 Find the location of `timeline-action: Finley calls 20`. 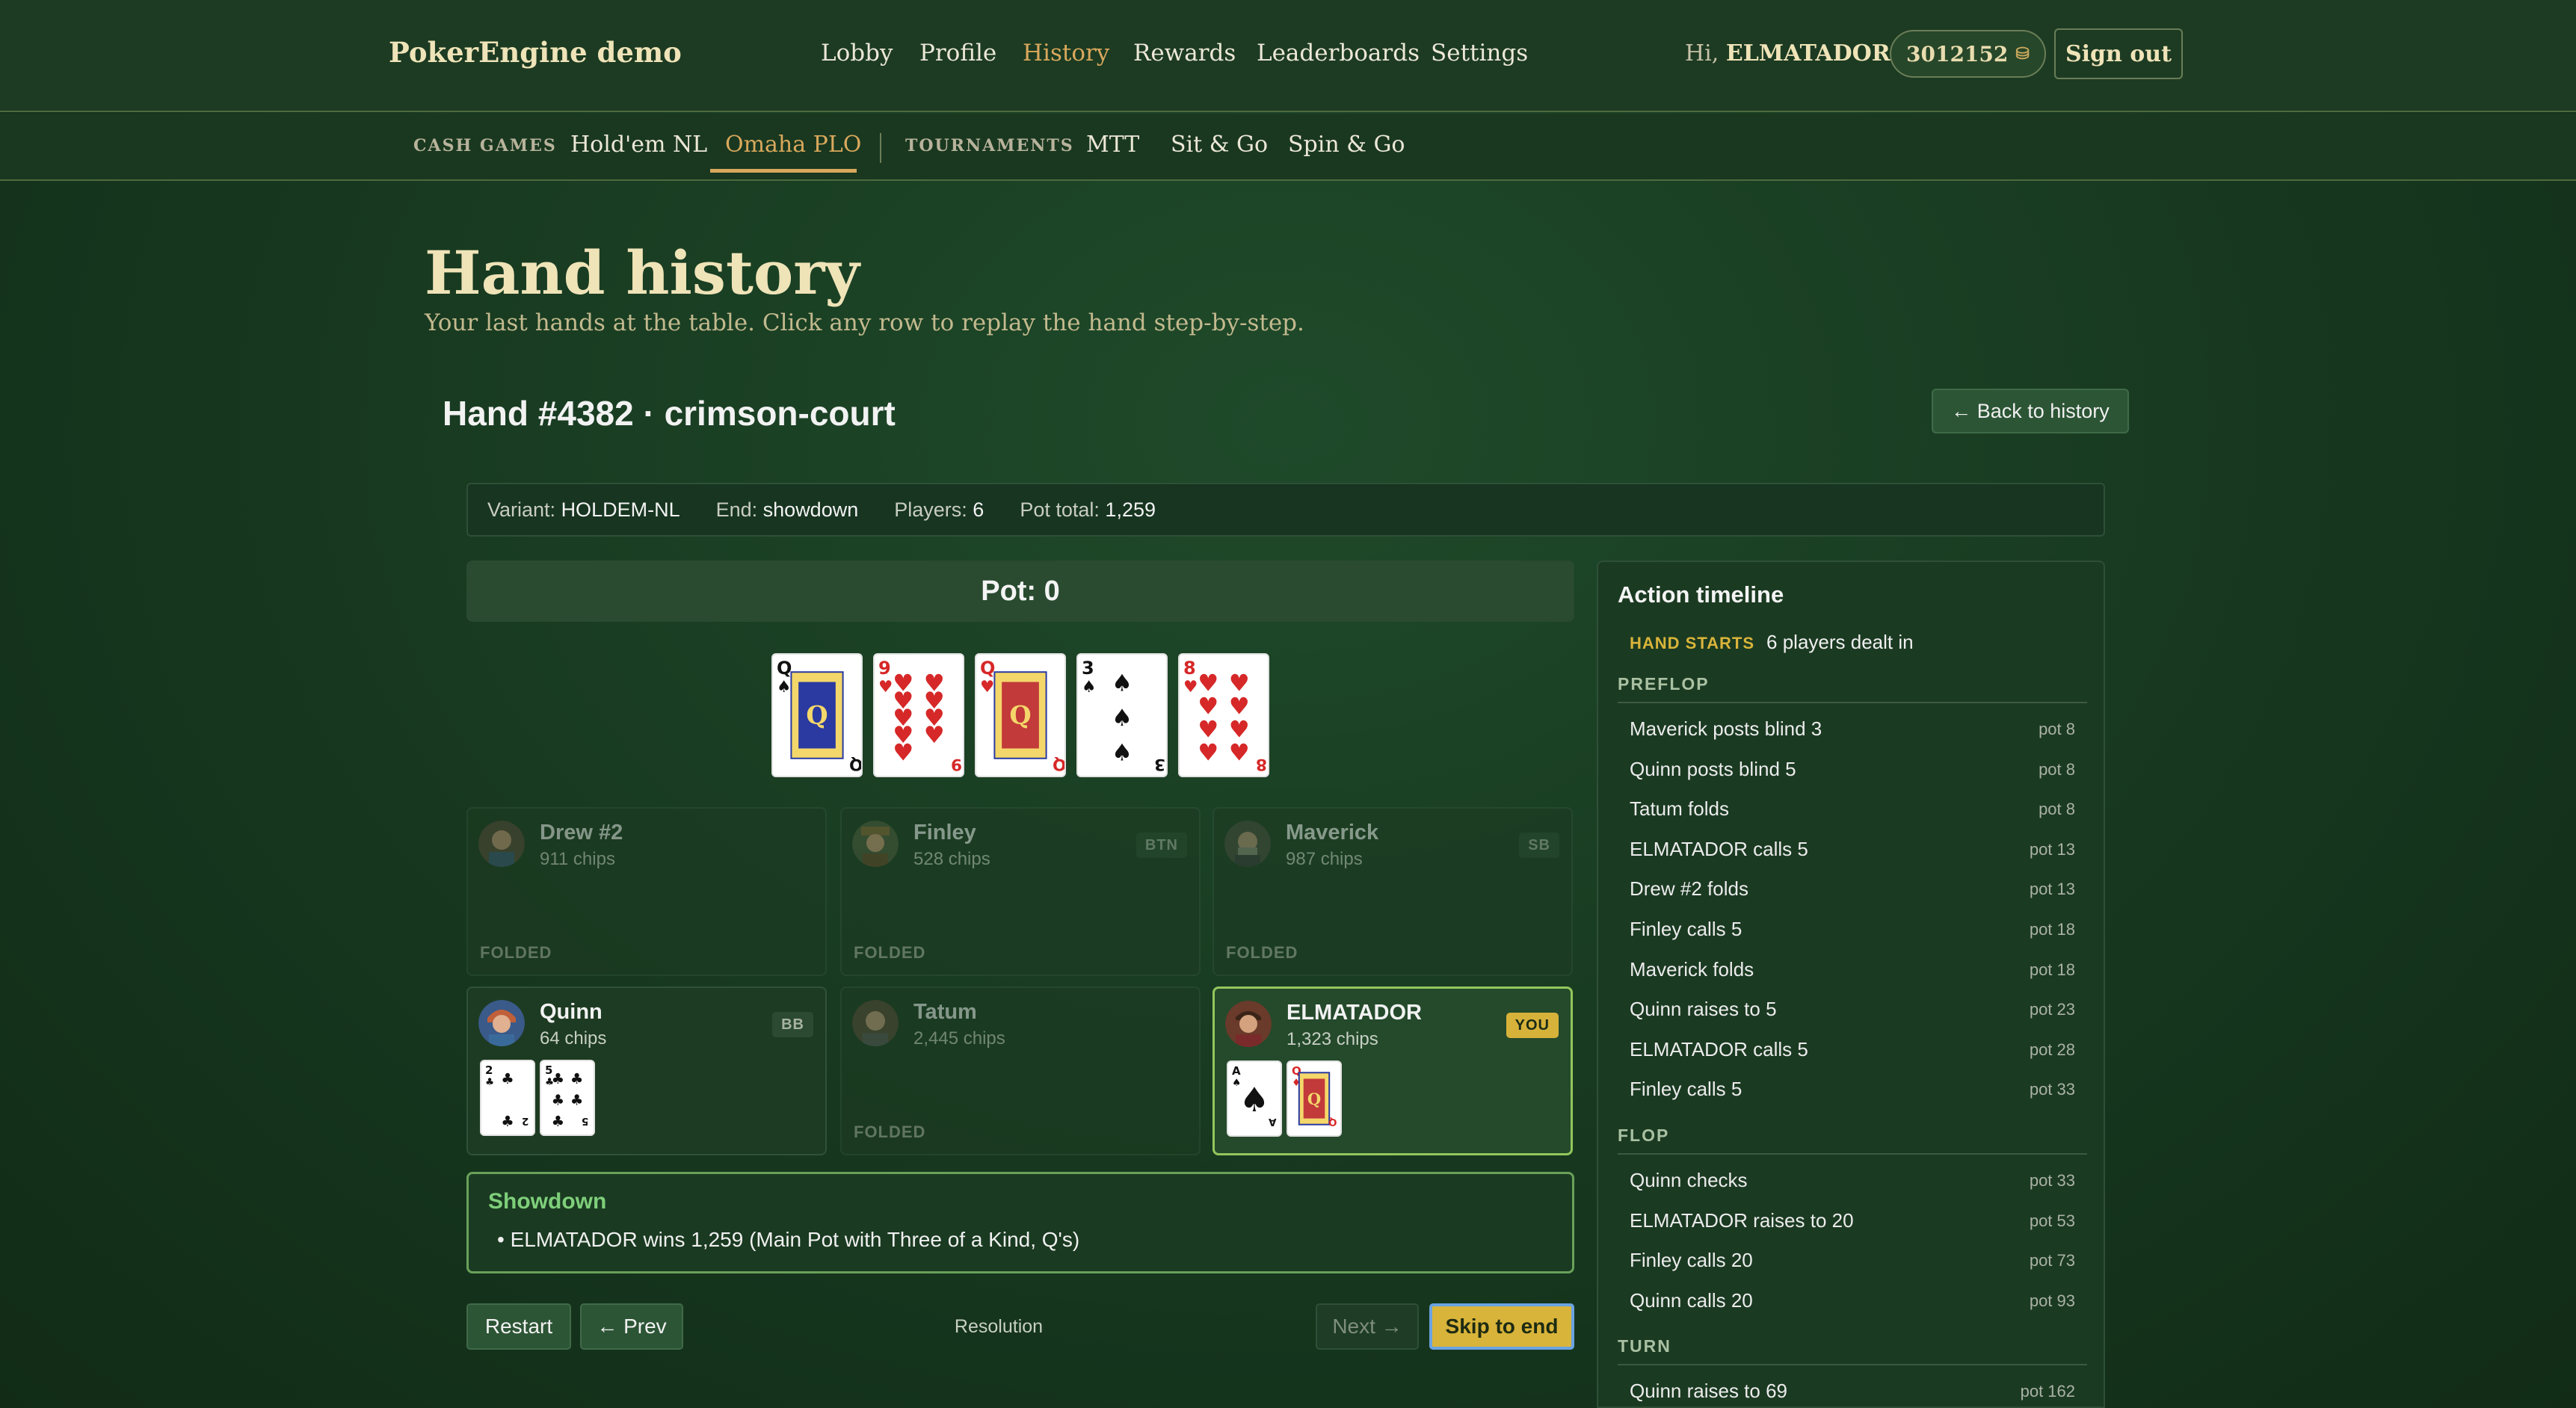

timeline-action: Finley calls 20 is located at coordinates (1691, 1260).